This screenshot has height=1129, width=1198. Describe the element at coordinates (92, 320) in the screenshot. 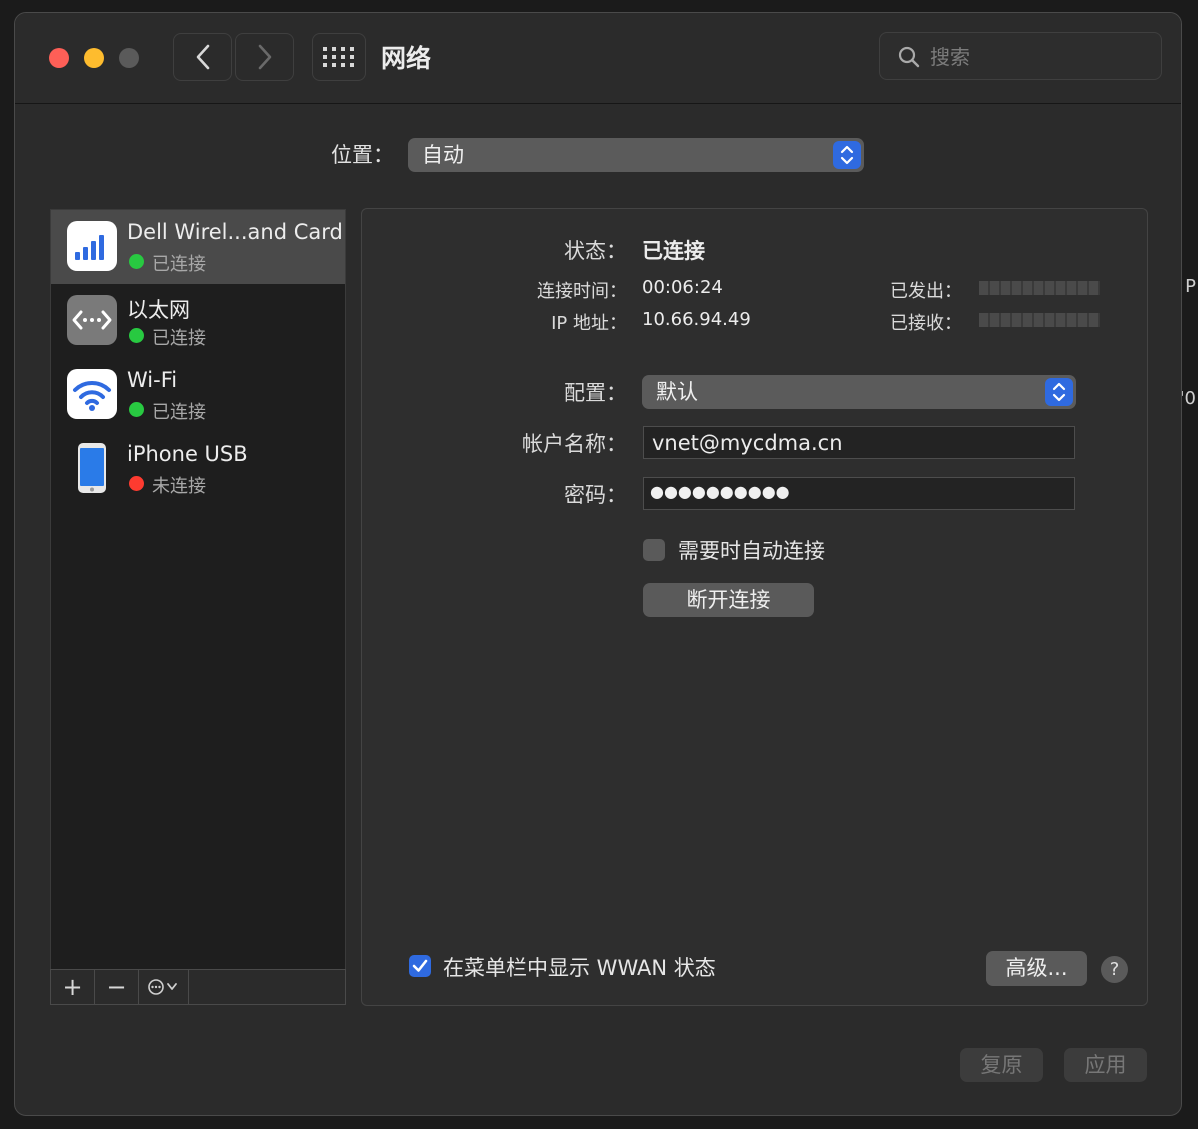

I see `ethernet-icon` at that location.